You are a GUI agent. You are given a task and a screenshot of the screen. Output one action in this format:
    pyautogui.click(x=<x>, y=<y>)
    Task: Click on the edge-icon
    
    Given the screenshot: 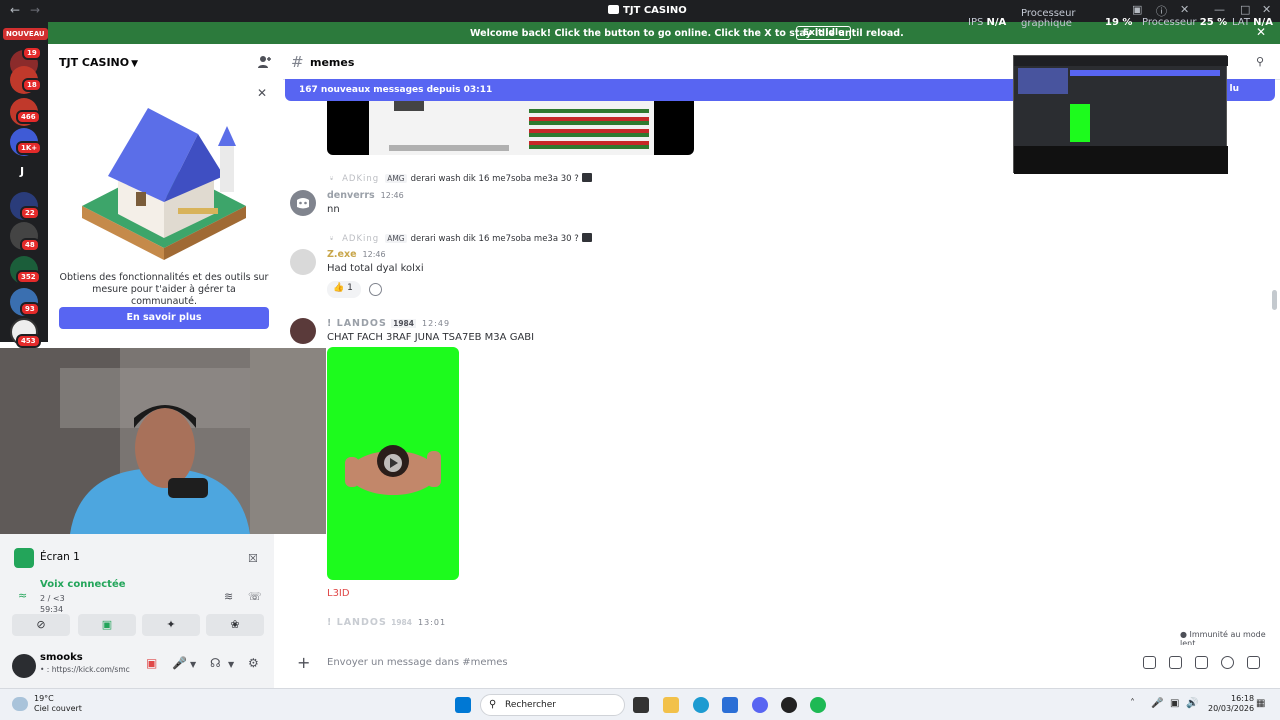 What is the action you would take?
    pyautogui.click(x=701, y=705)
    